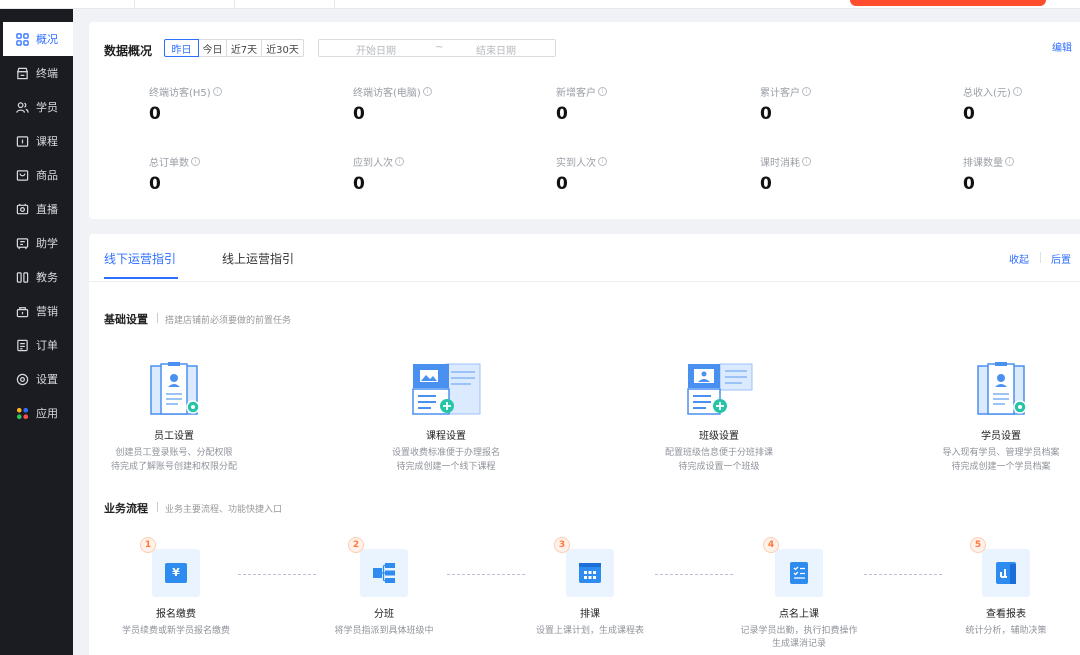  I want to click on range-30days-button: 近30天, so click(282, 48).